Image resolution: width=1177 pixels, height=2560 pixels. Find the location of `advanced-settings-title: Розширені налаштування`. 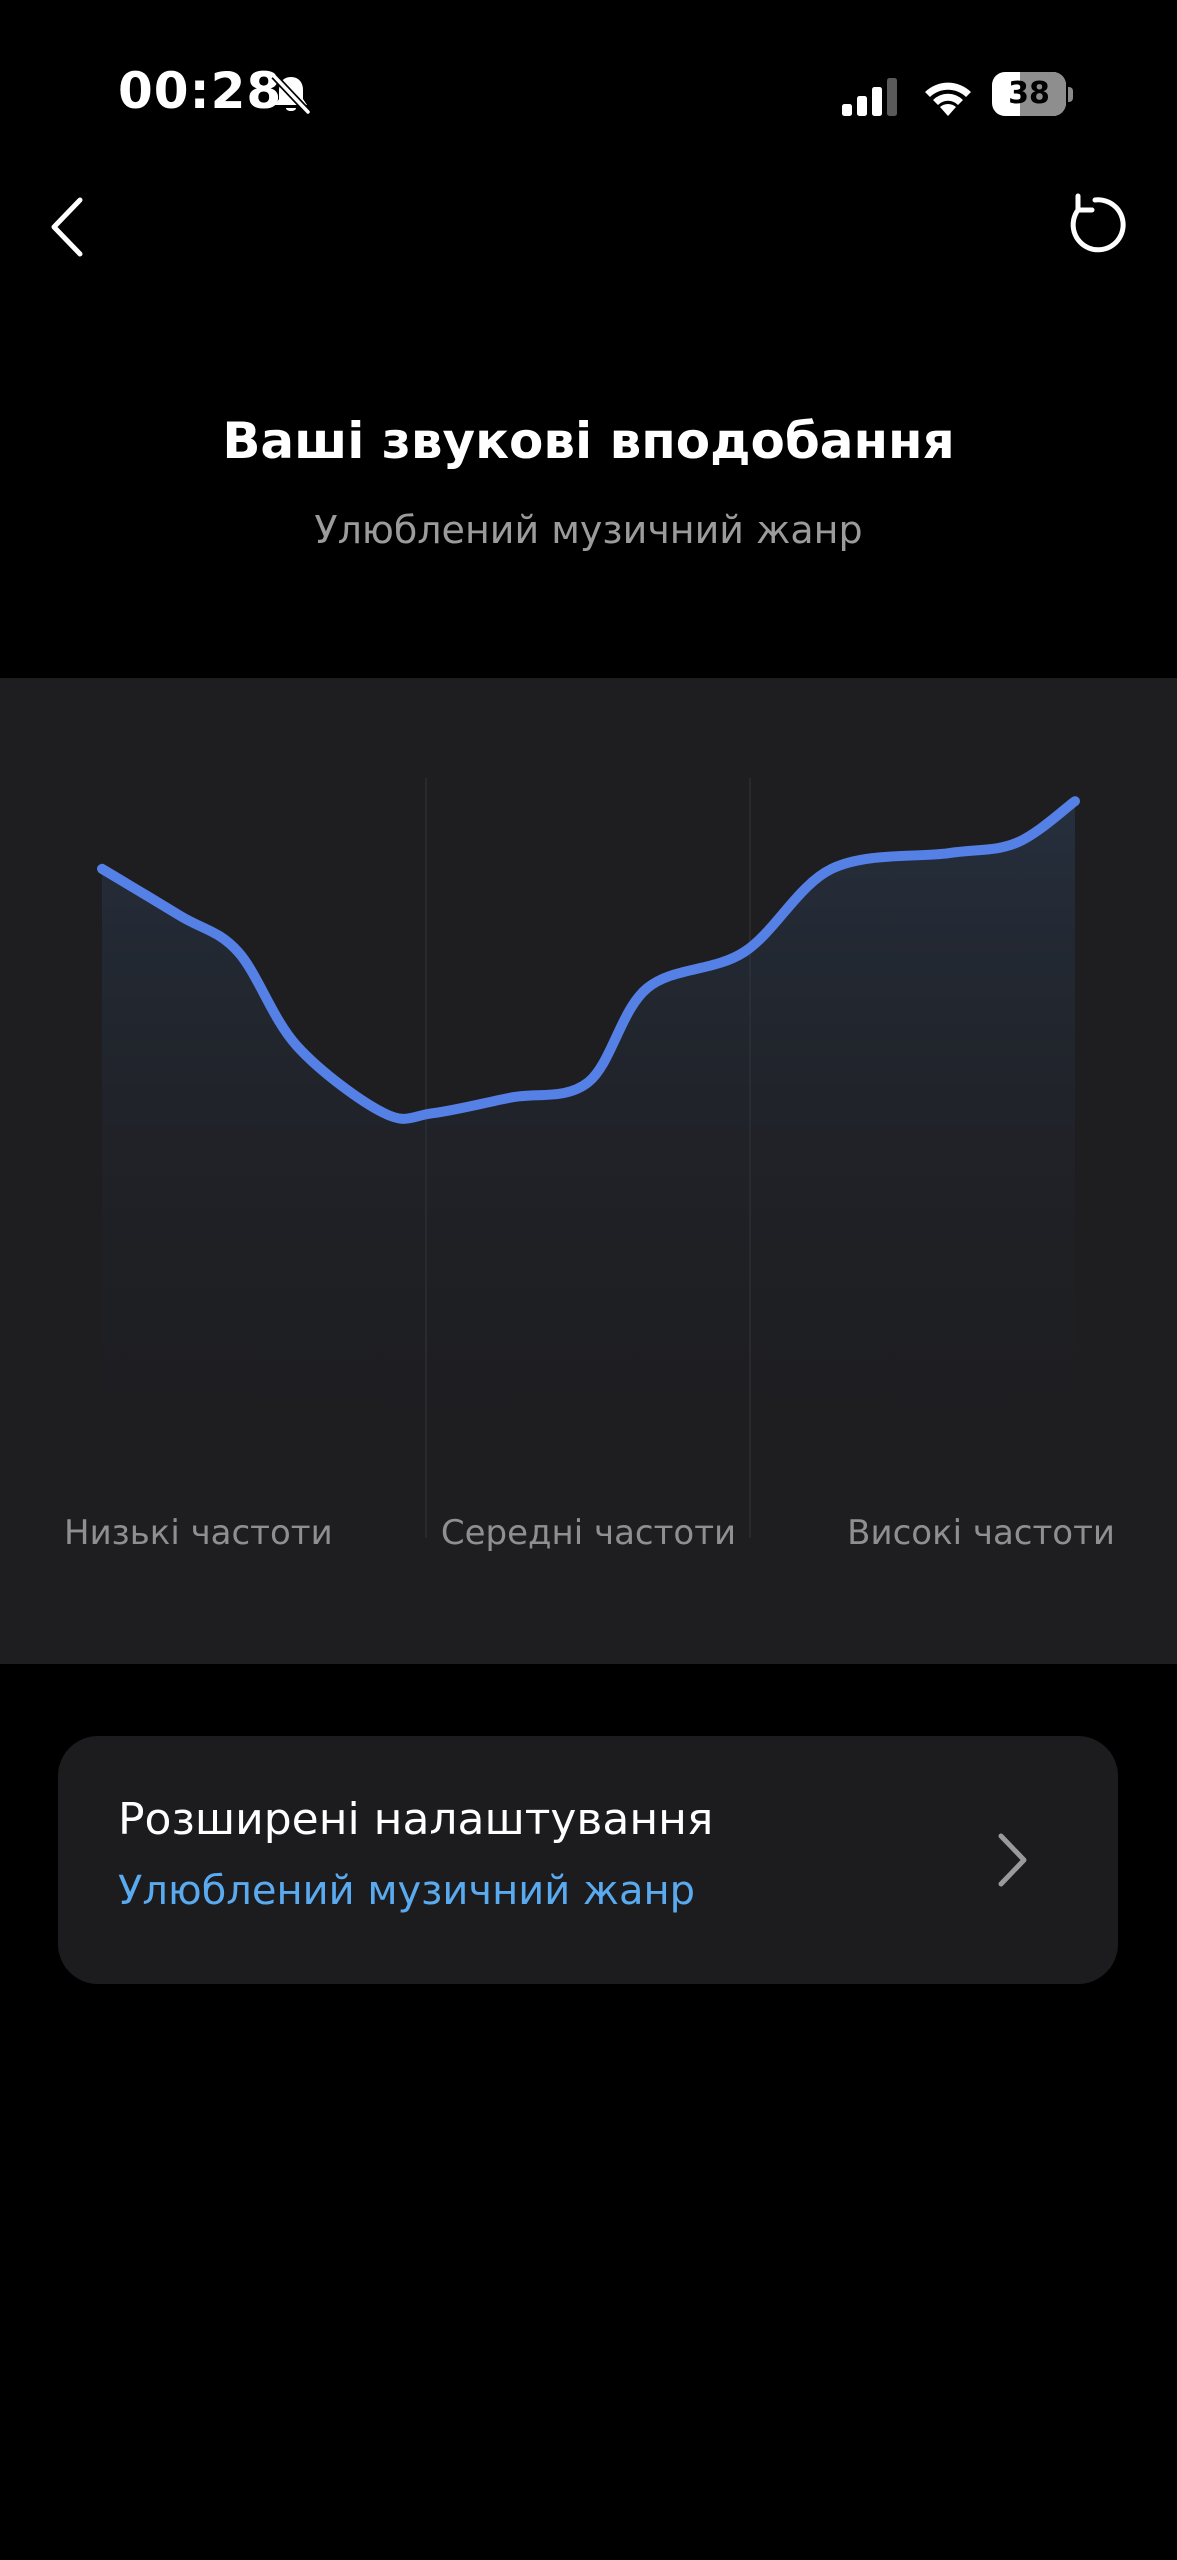

advanced-settings-title: Розширені налаштування is located at coordinates (416, 1819).